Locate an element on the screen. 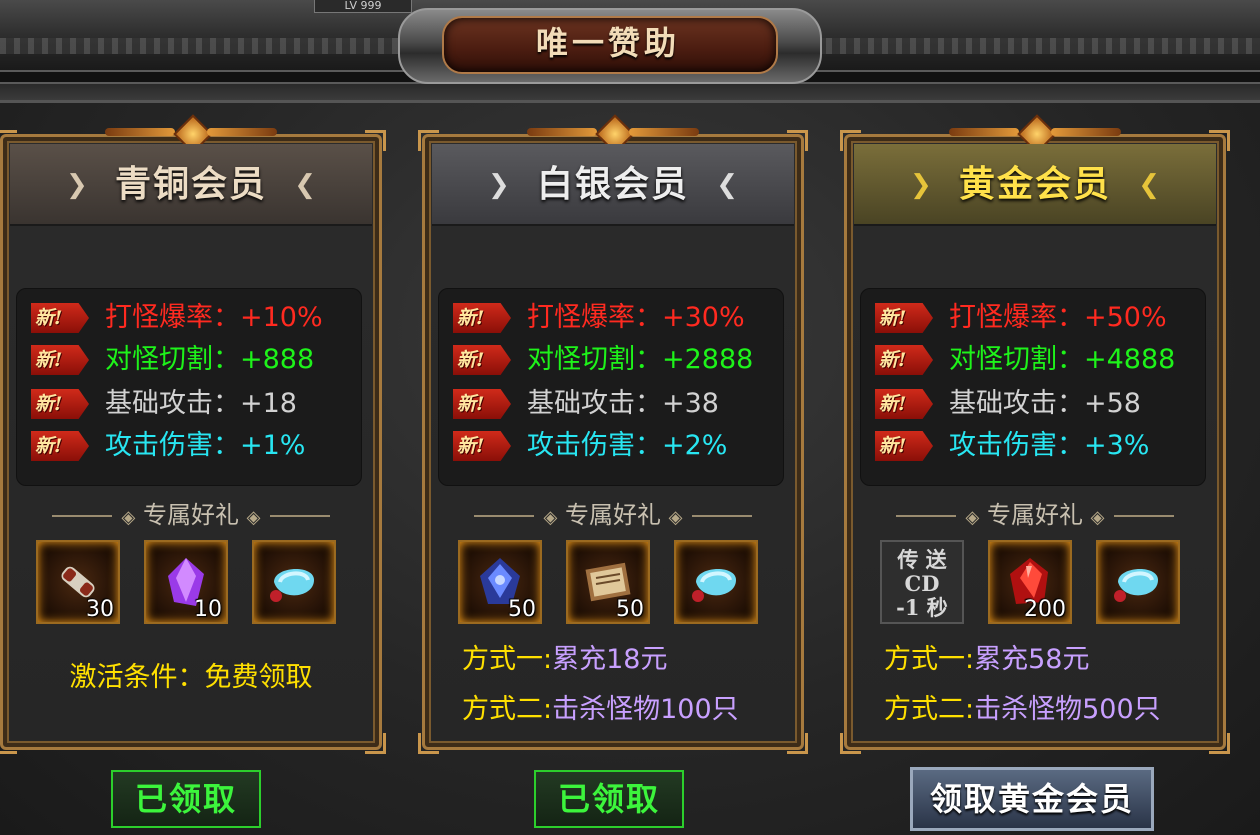 The height and width of the screenshot is (835, 1260). reward-count: 30 is located at coordinates (100, 609).